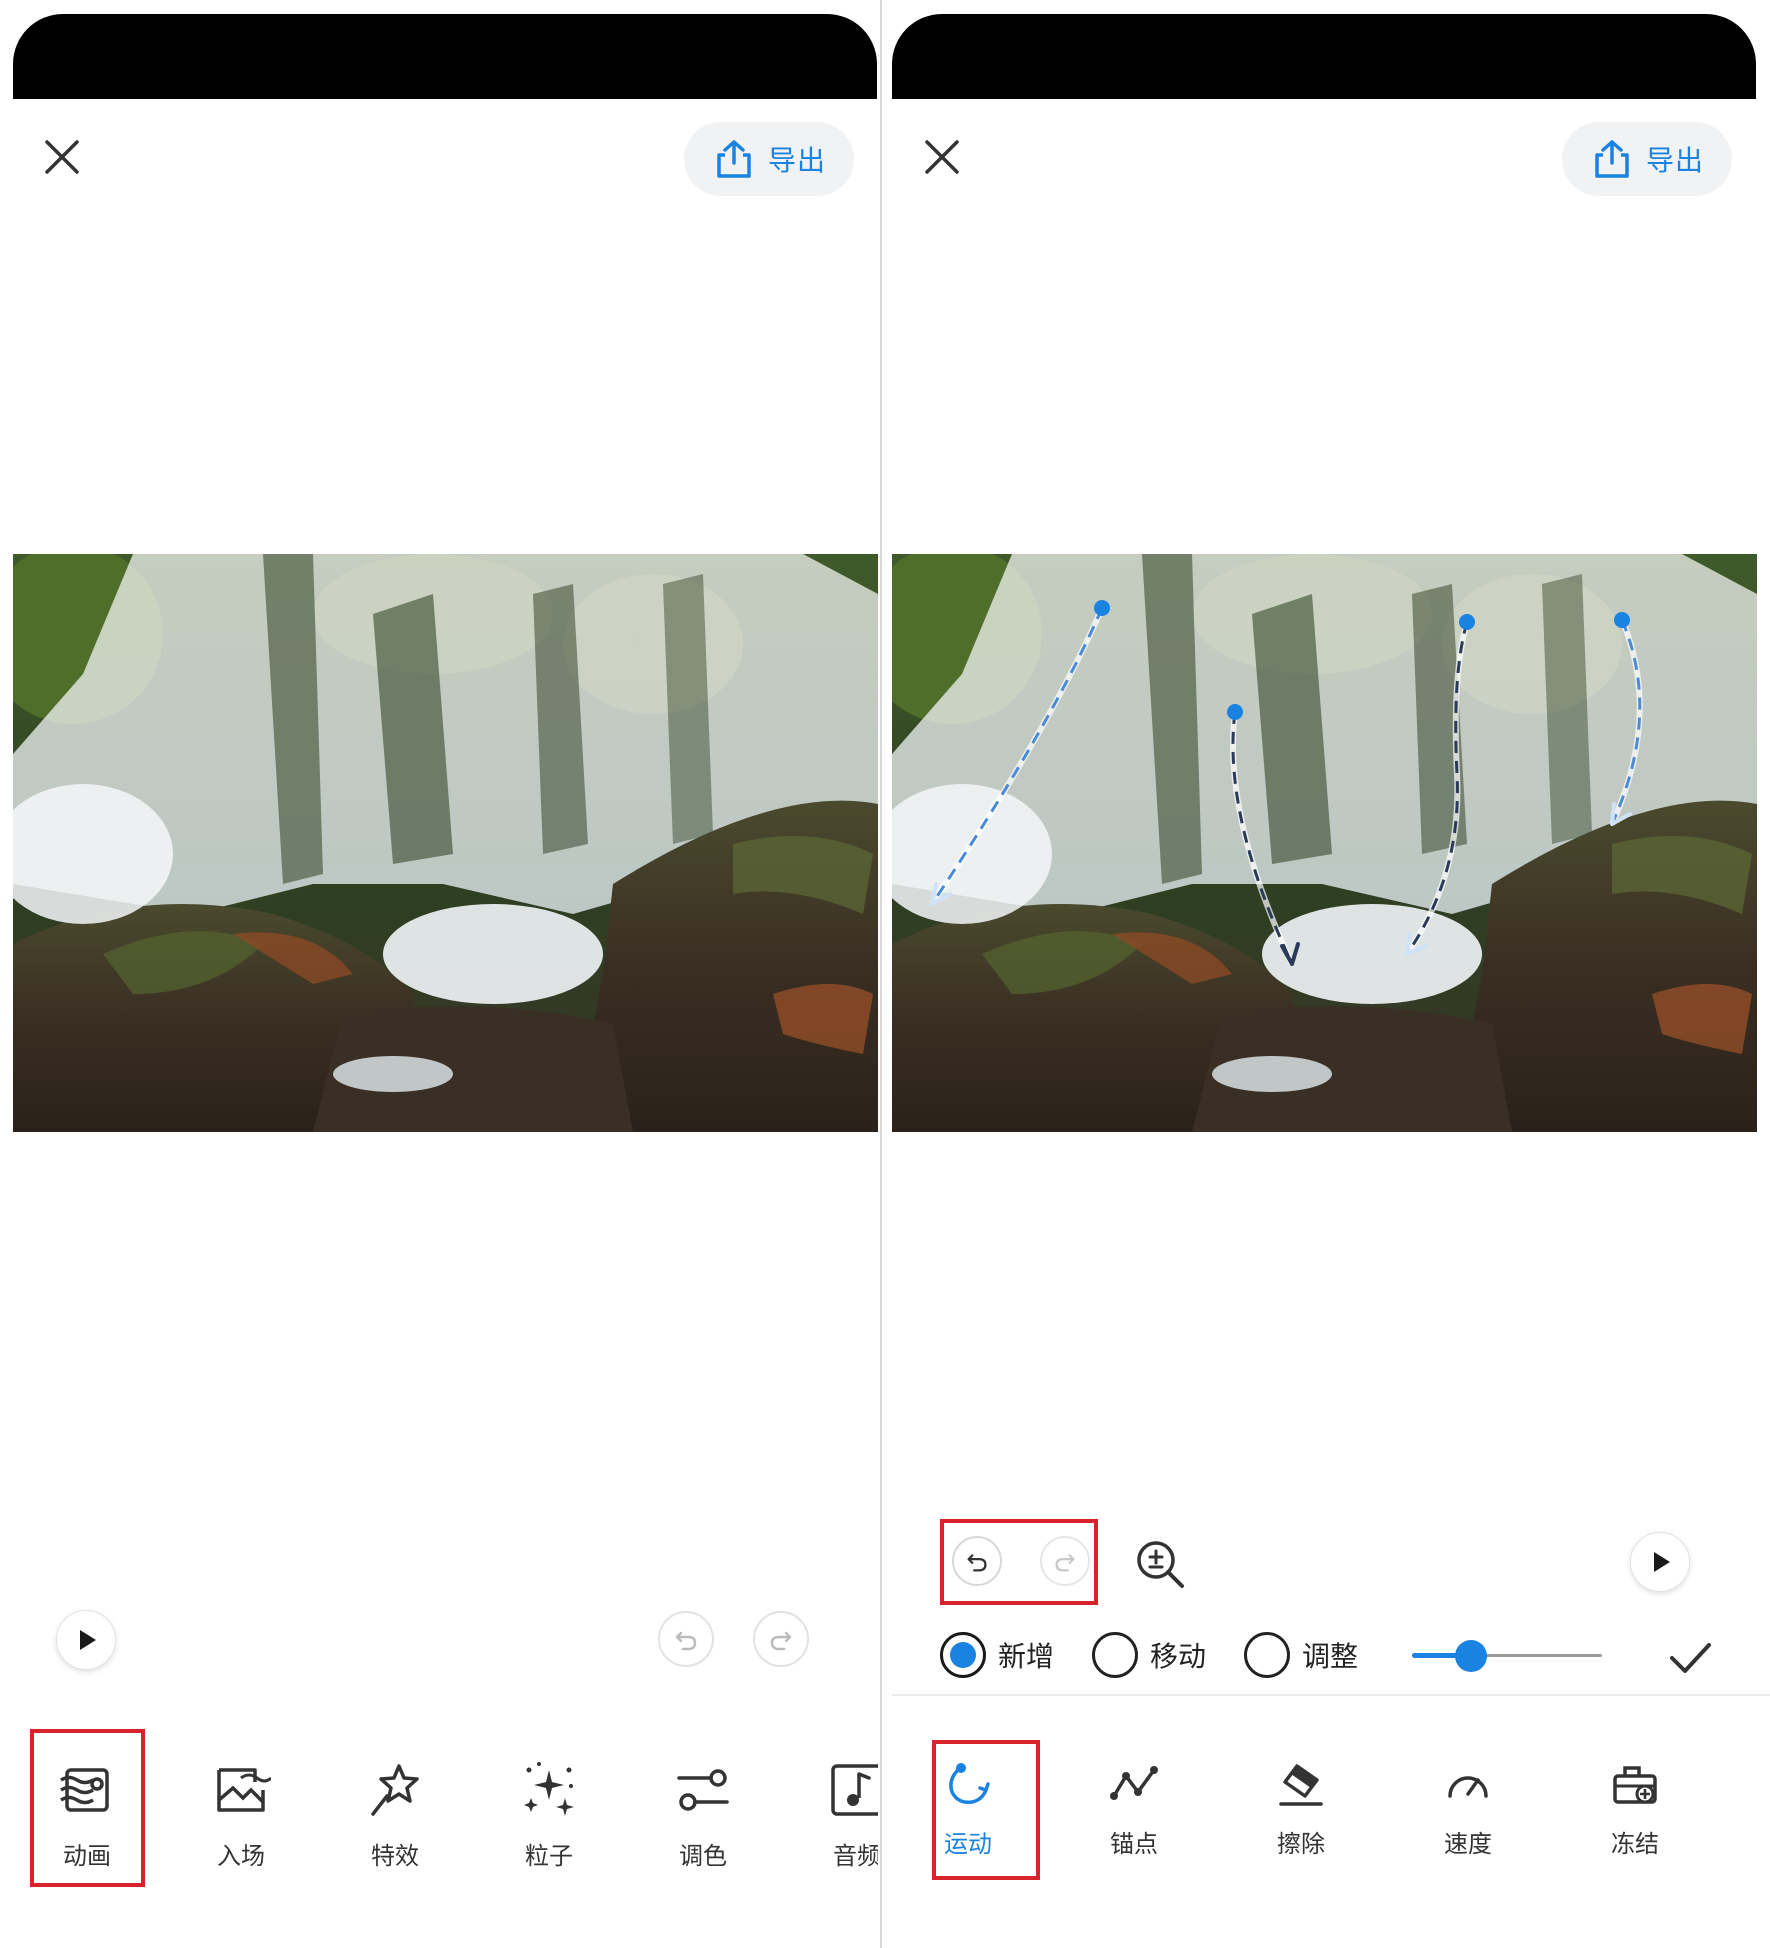 The height and width of the screenshot is (1948, 1770). What do you see at coordinates (997, 1655) in the screenshot?
I see `mode-add: 新增` at bounding box center [997, 1655].